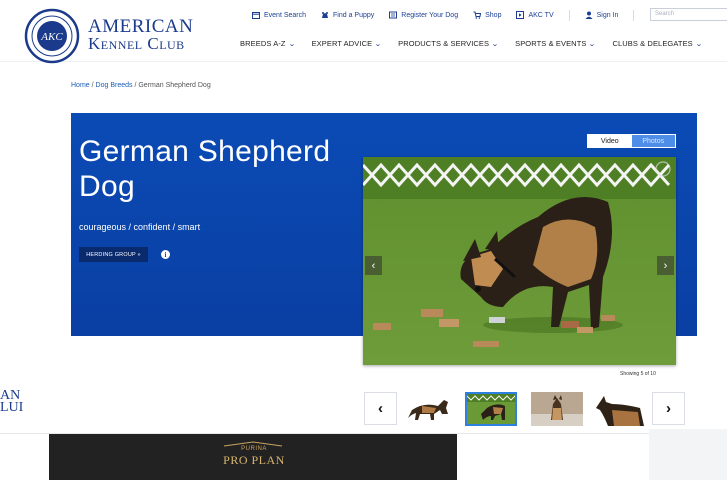 This screenshot has height=480, width=727. I want to click on nav-label: PRODUCTS & SERVICES, so click(444, 43).